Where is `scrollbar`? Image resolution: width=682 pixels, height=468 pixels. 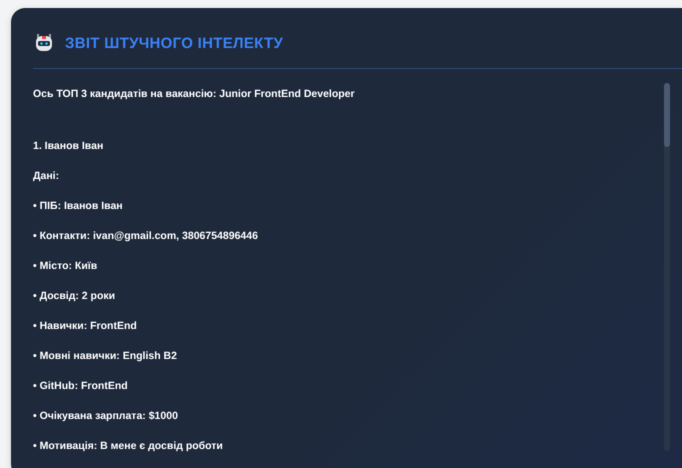 scrollbar is located at coordinates (667, 267).